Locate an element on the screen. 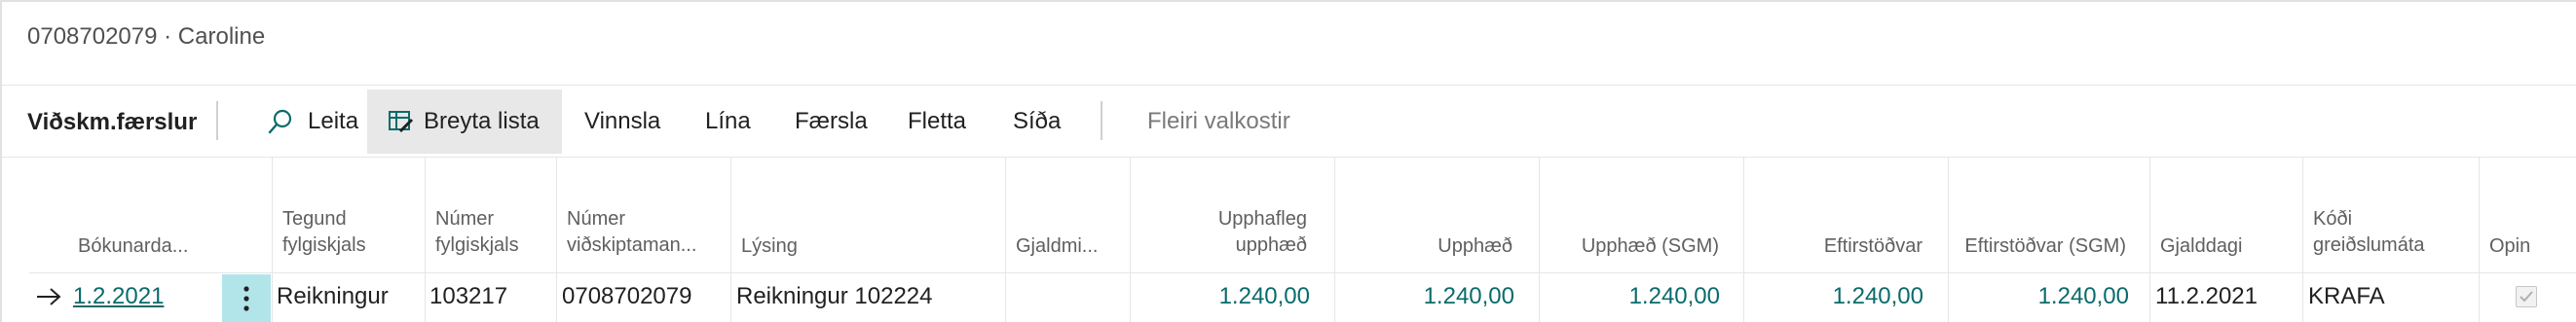 The height and width of the screenshot is (322, 2576). search-icon is located at coordinates (280, 121).